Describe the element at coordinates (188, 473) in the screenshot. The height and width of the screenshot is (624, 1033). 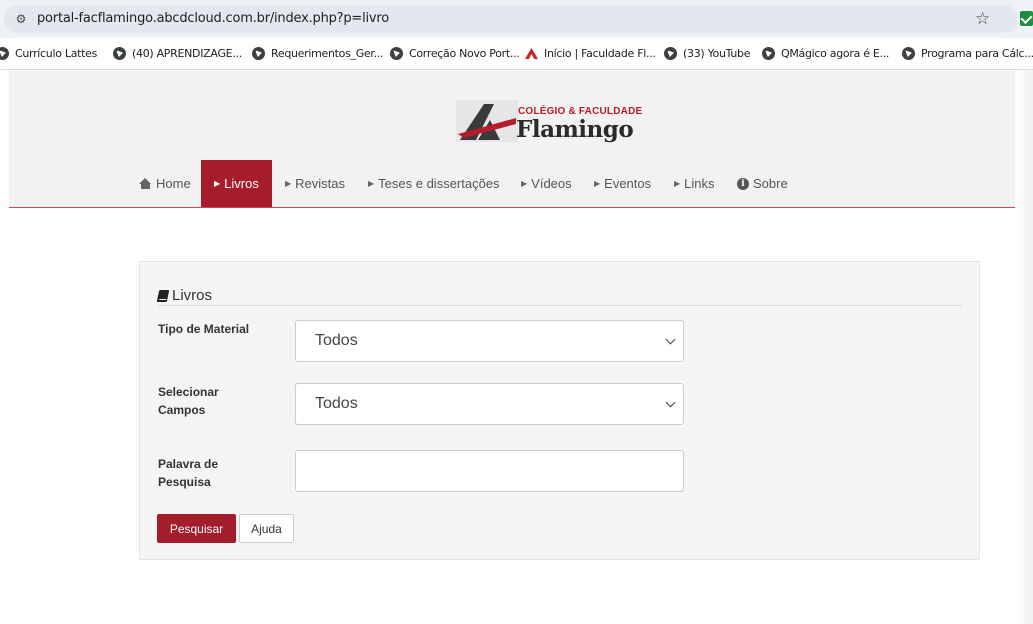
I see `palavra-pesquisa-label: Palavra de Pesquisa` at that location.